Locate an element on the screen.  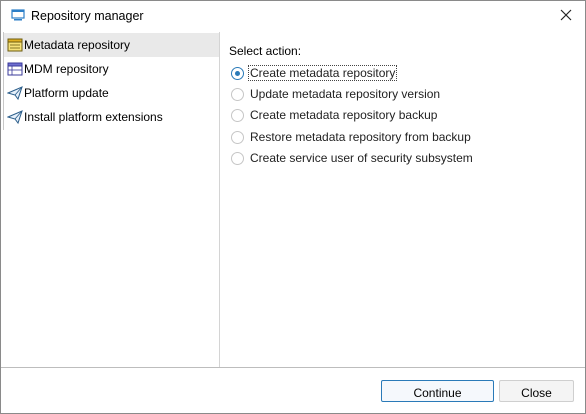
option-restore-metadata-repository: Restore metadata repository from backup is located at coordinates (399, 138).